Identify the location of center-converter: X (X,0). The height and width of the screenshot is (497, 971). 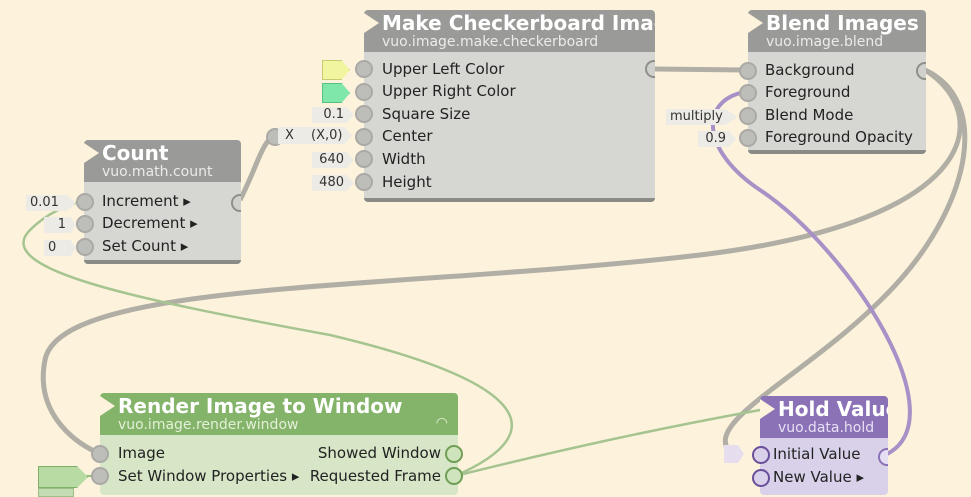
(315, 135).